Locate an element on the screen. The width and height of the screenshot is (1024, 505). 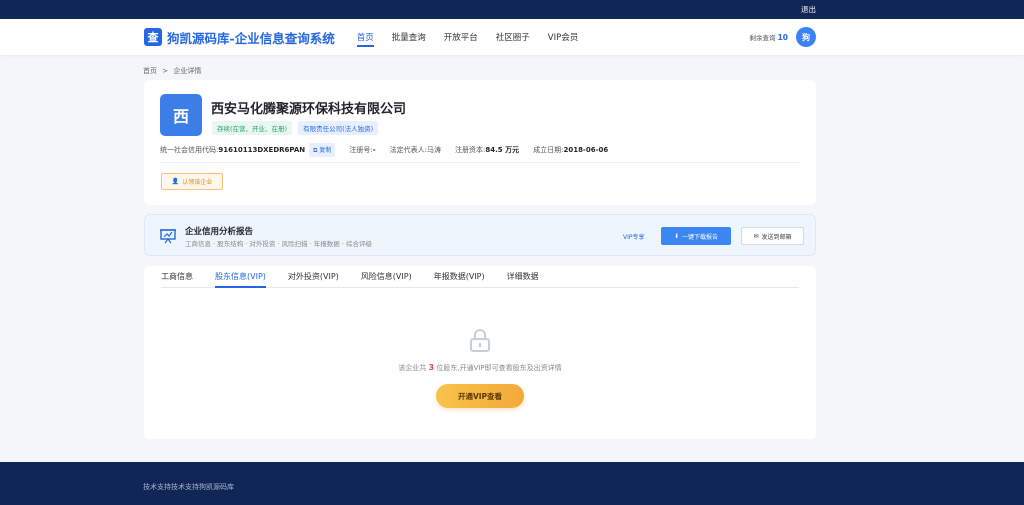
tab-risk-info: 风险信息(VIP) is located at coordinates (386, 276).